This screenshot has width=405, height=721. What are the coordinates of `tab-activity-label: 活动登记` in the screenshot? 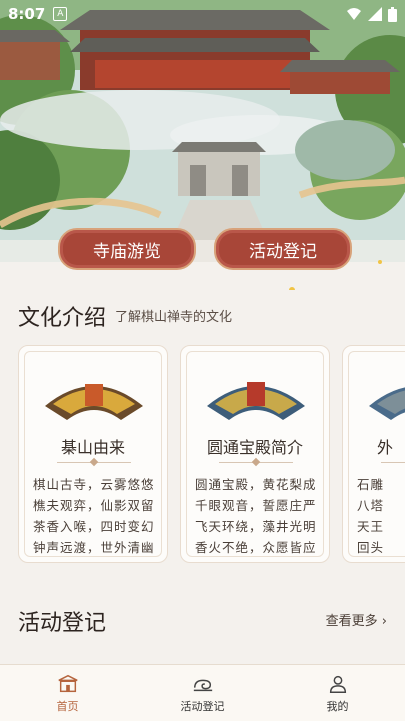 It's located at (202, 706).